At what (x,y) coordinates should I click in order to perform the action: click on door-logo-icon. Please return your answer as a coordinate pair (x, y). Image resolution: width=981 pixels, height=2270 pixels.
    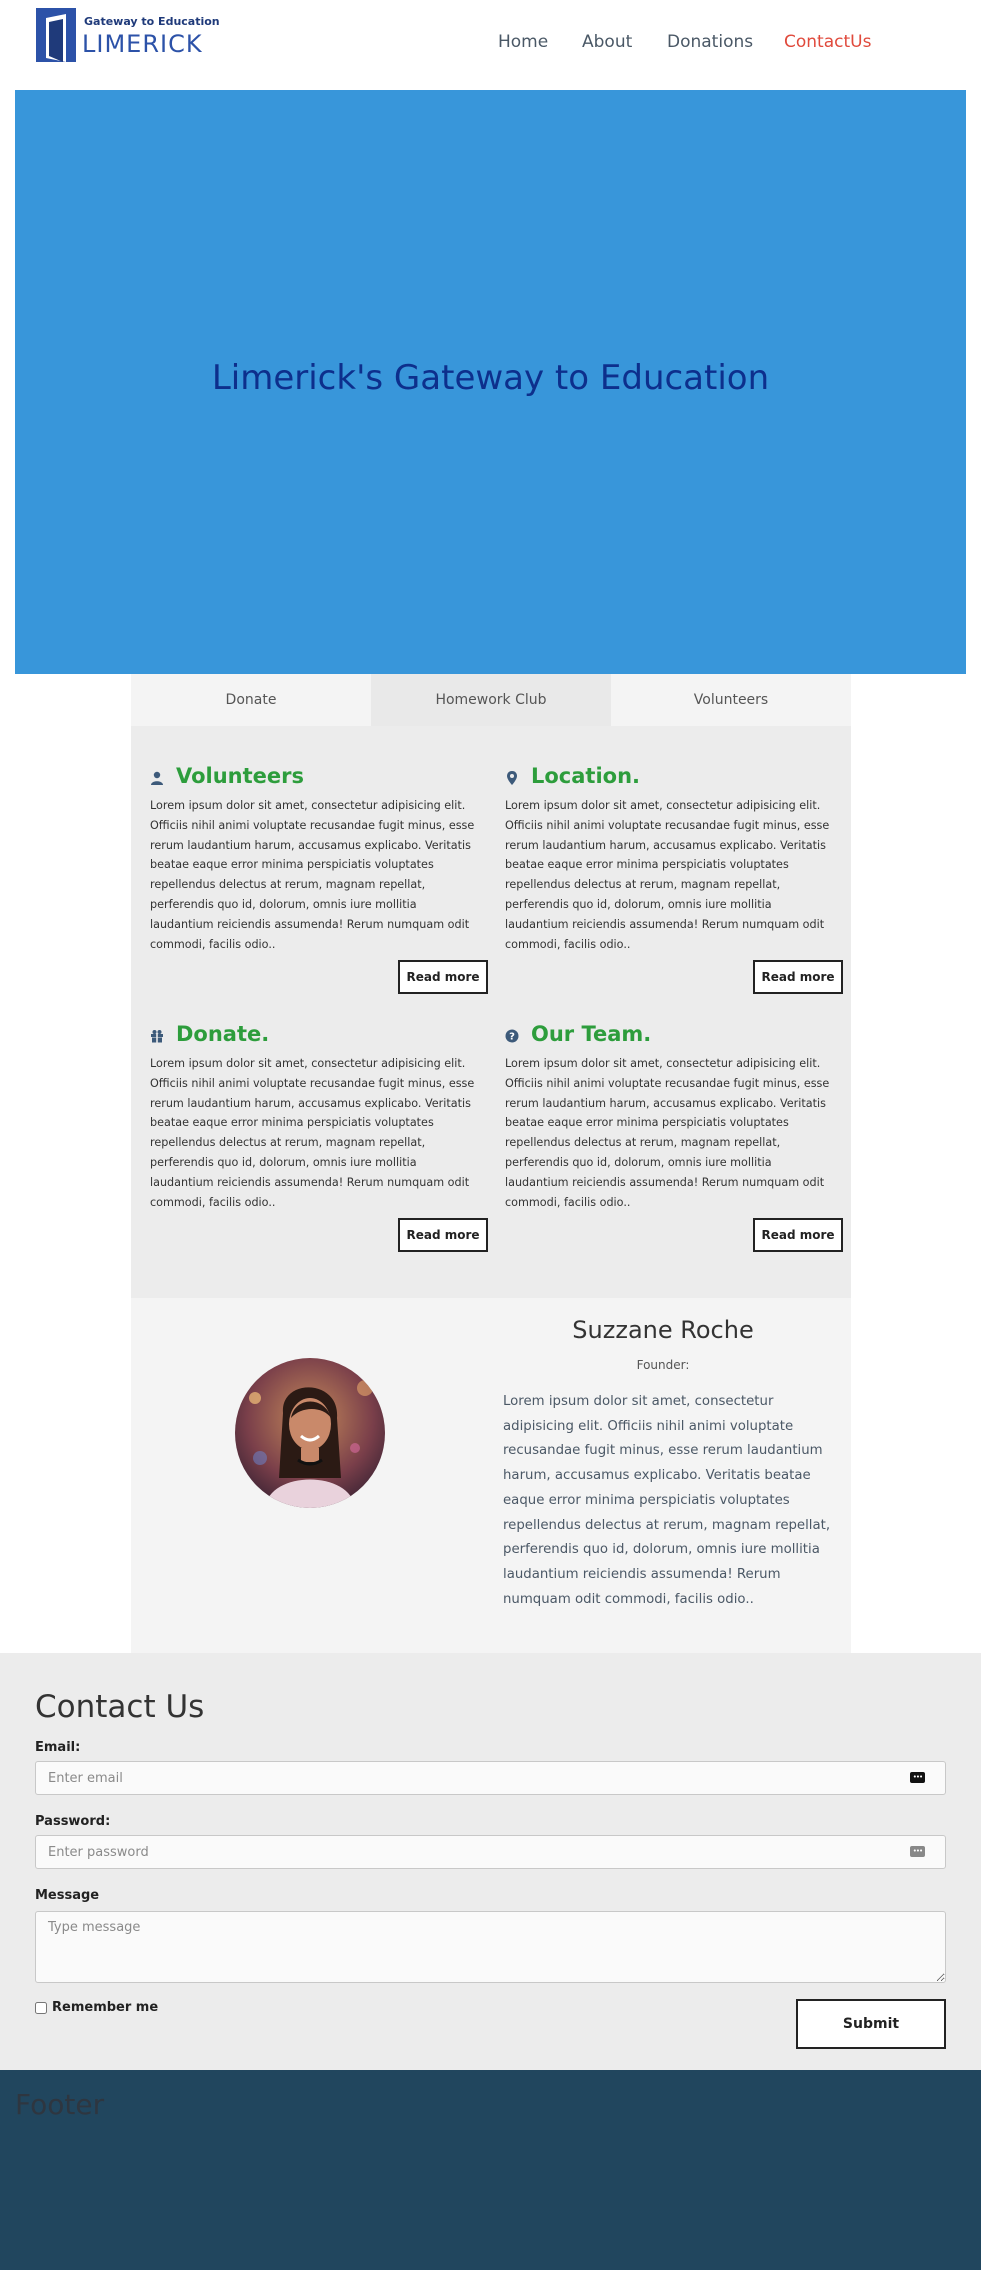
    Looking at the image, I should click on (56, 35).